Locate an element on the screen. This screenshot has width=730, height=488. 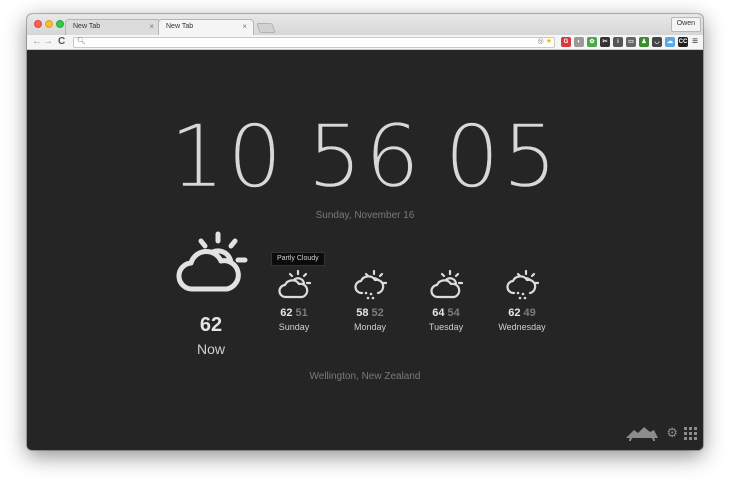
forecast-high: 64 is located at coordinates (438, 313).